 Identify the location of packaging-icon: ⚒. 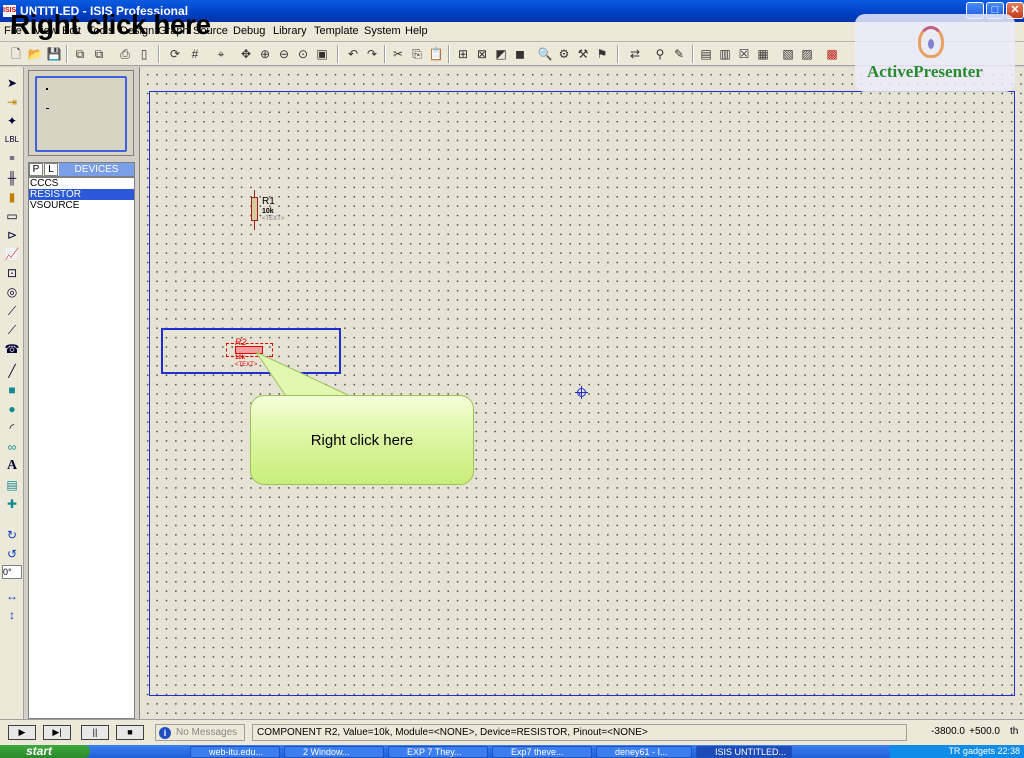
(583, 54).